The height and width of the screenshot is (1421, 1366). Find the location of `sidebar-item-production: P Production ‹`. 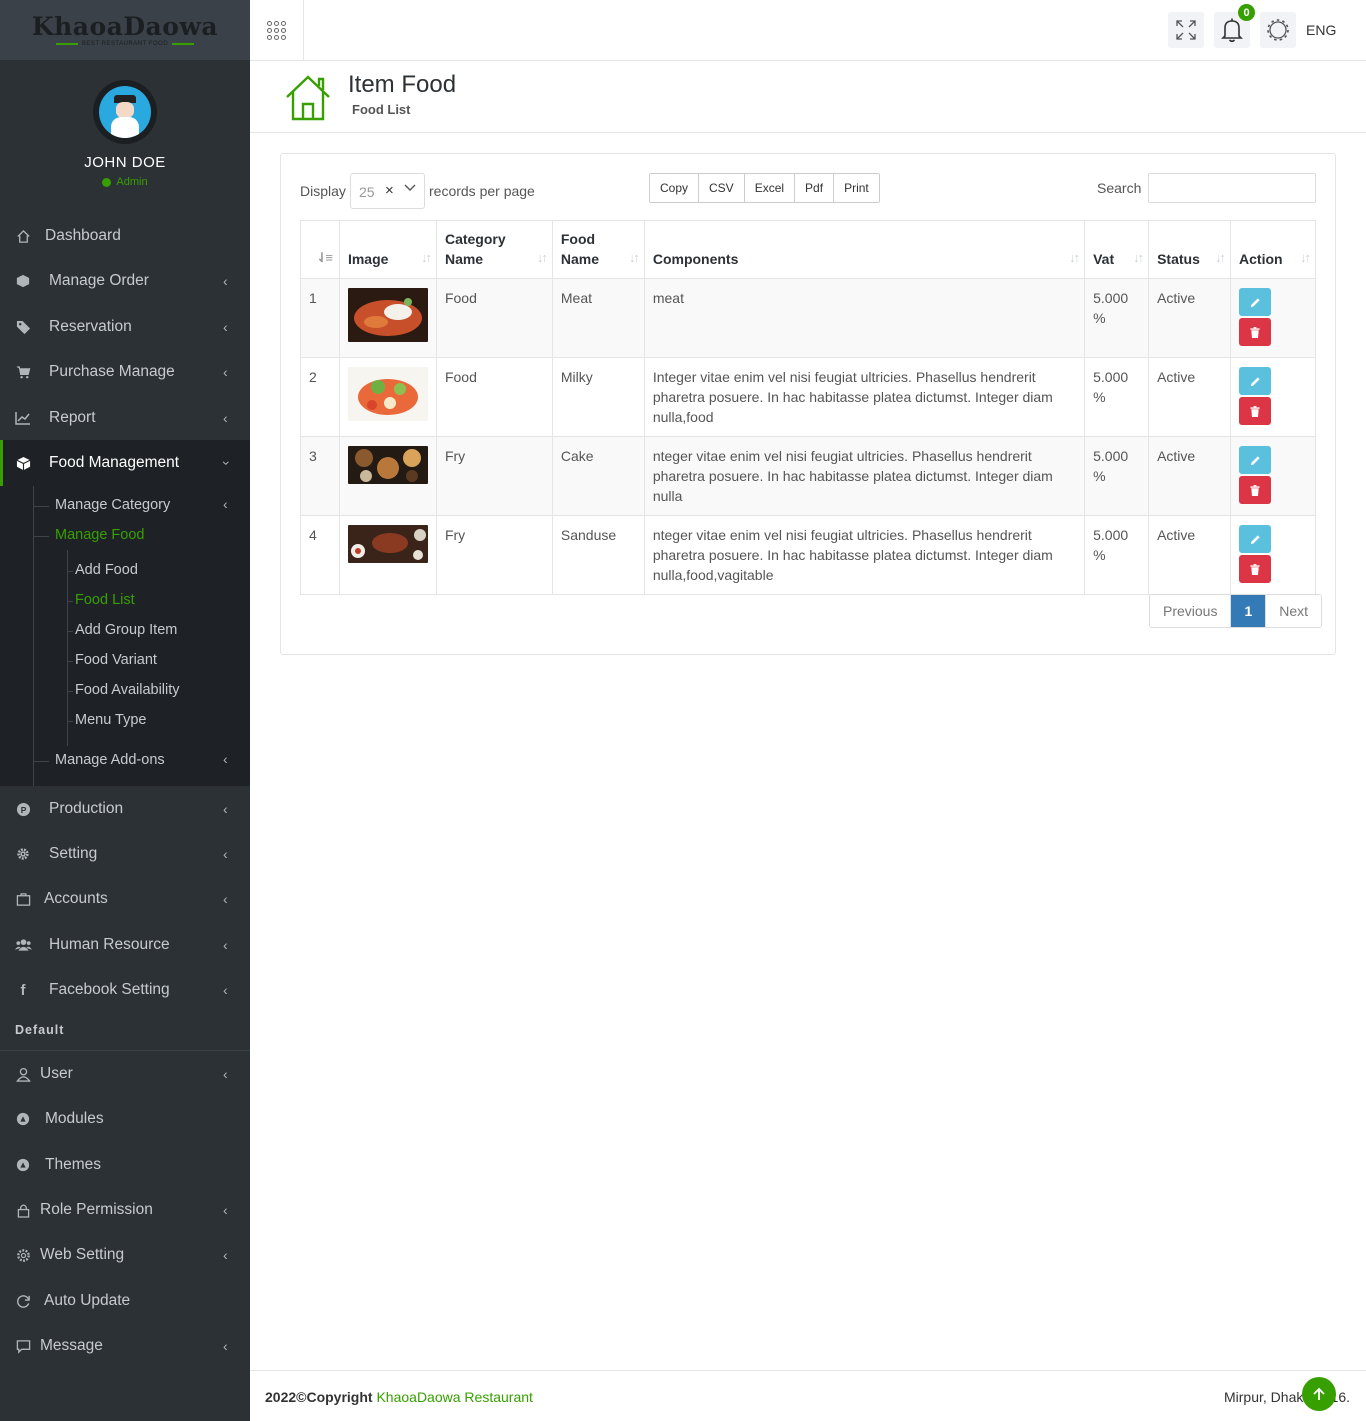

sidebar-item-production: P Production ‹ is located at coordinates (125, 809).